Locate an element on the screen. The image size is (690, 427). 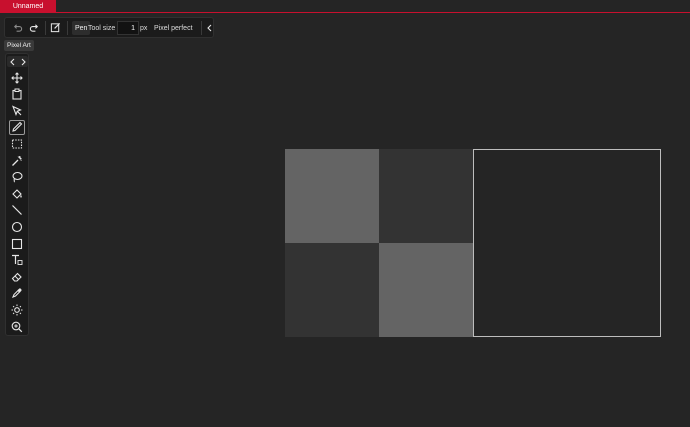
lasso-tool is located at coordinates (17, 177).